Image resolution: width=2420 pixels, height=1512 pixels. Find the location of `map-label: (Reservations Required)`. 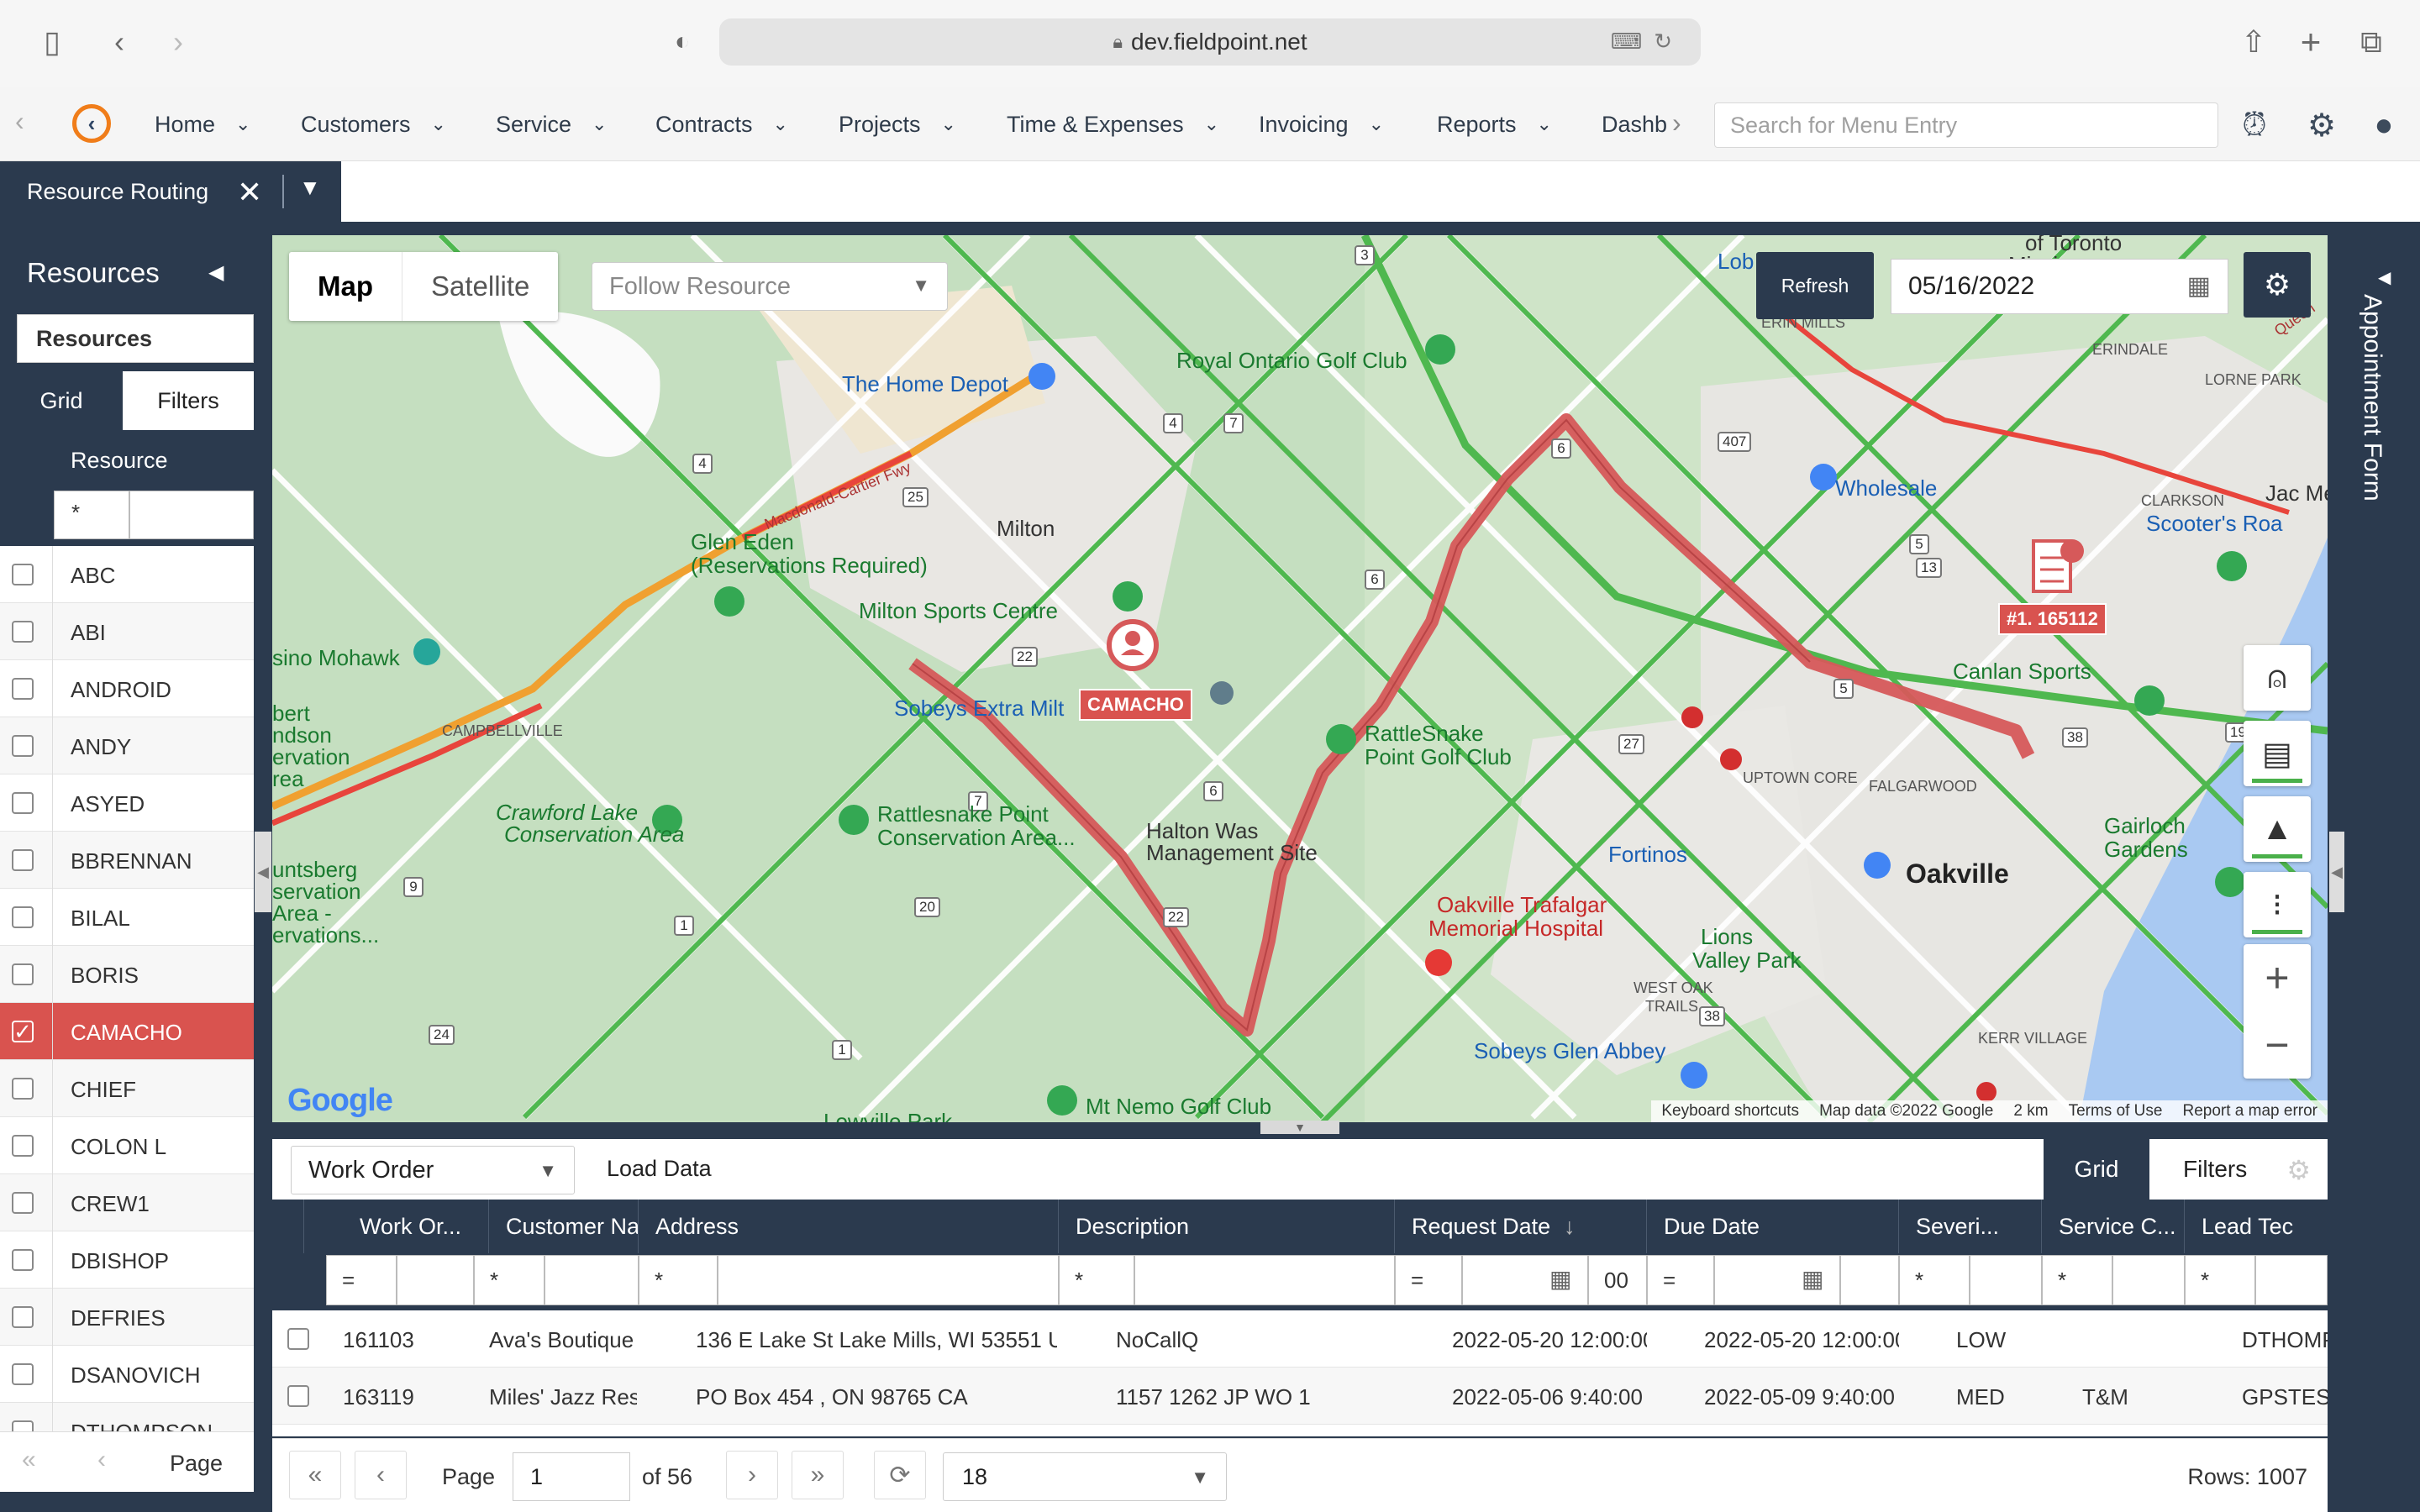

map-label: (Reservations Required) is located at coordinates (810, 566).